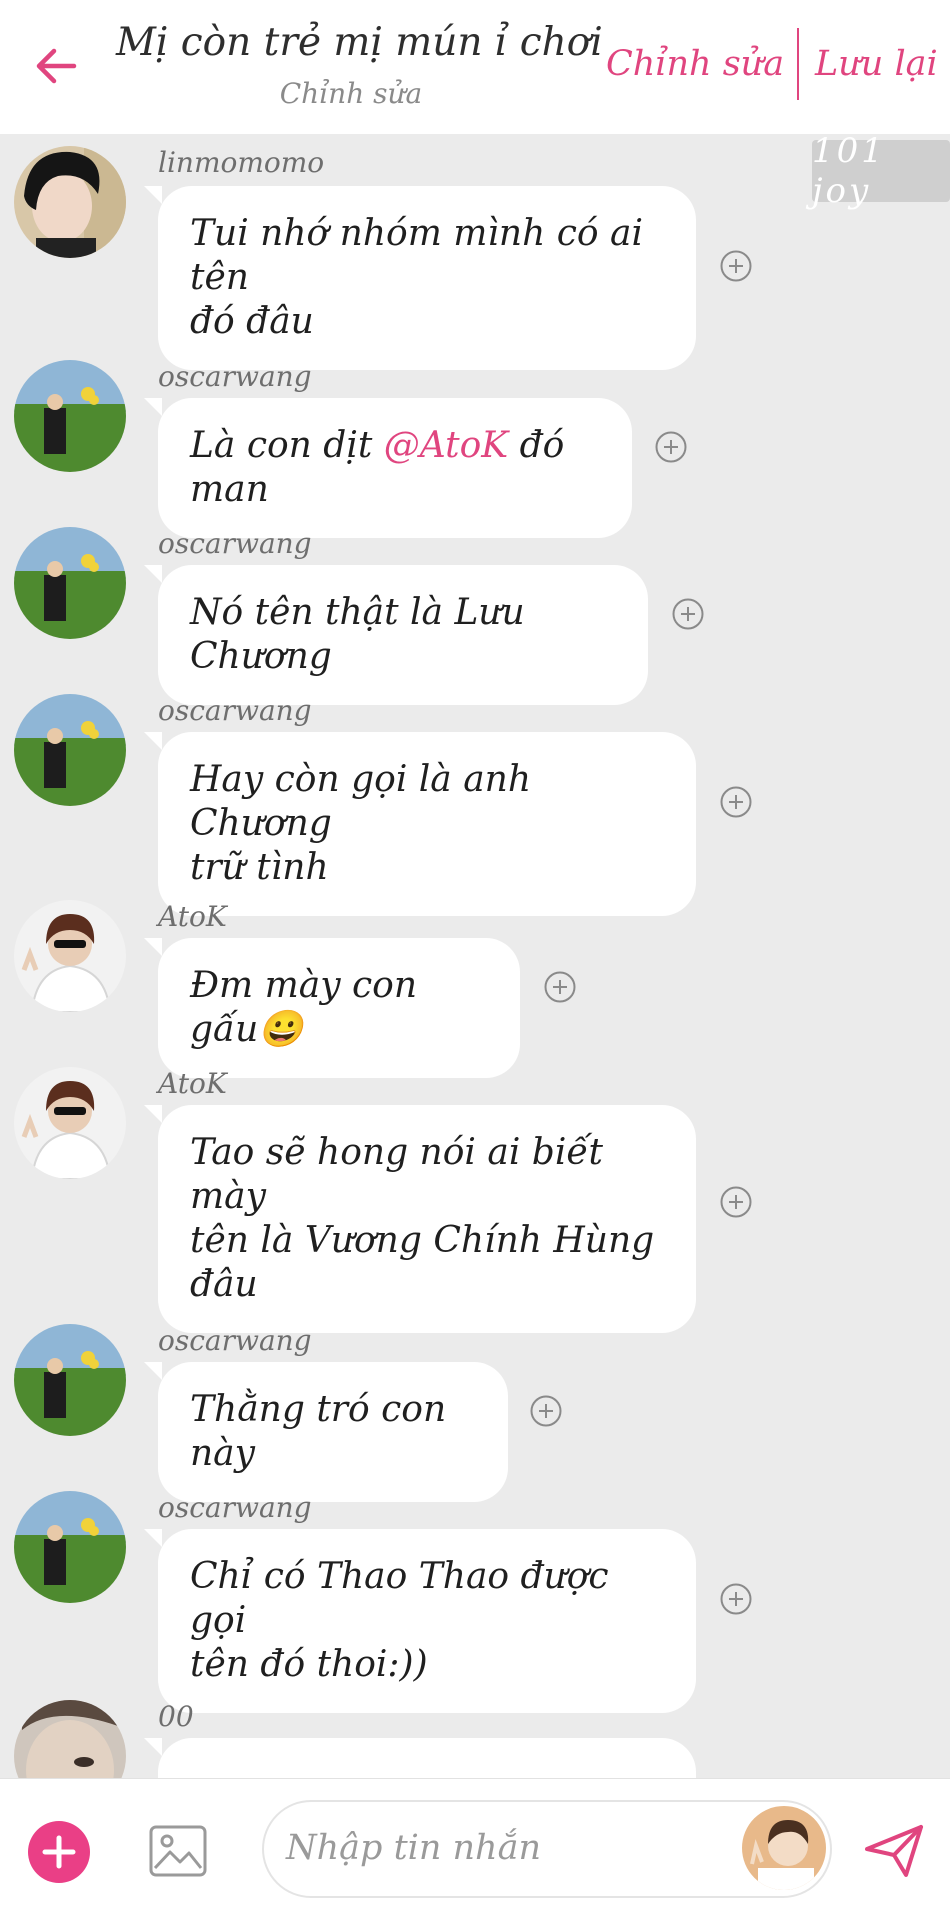  What do you see at coordinates (388, 468) in the screenshot?
I see `message-bubble: Là con dịt @AtoK đó man` at bounding box center [388, 468].